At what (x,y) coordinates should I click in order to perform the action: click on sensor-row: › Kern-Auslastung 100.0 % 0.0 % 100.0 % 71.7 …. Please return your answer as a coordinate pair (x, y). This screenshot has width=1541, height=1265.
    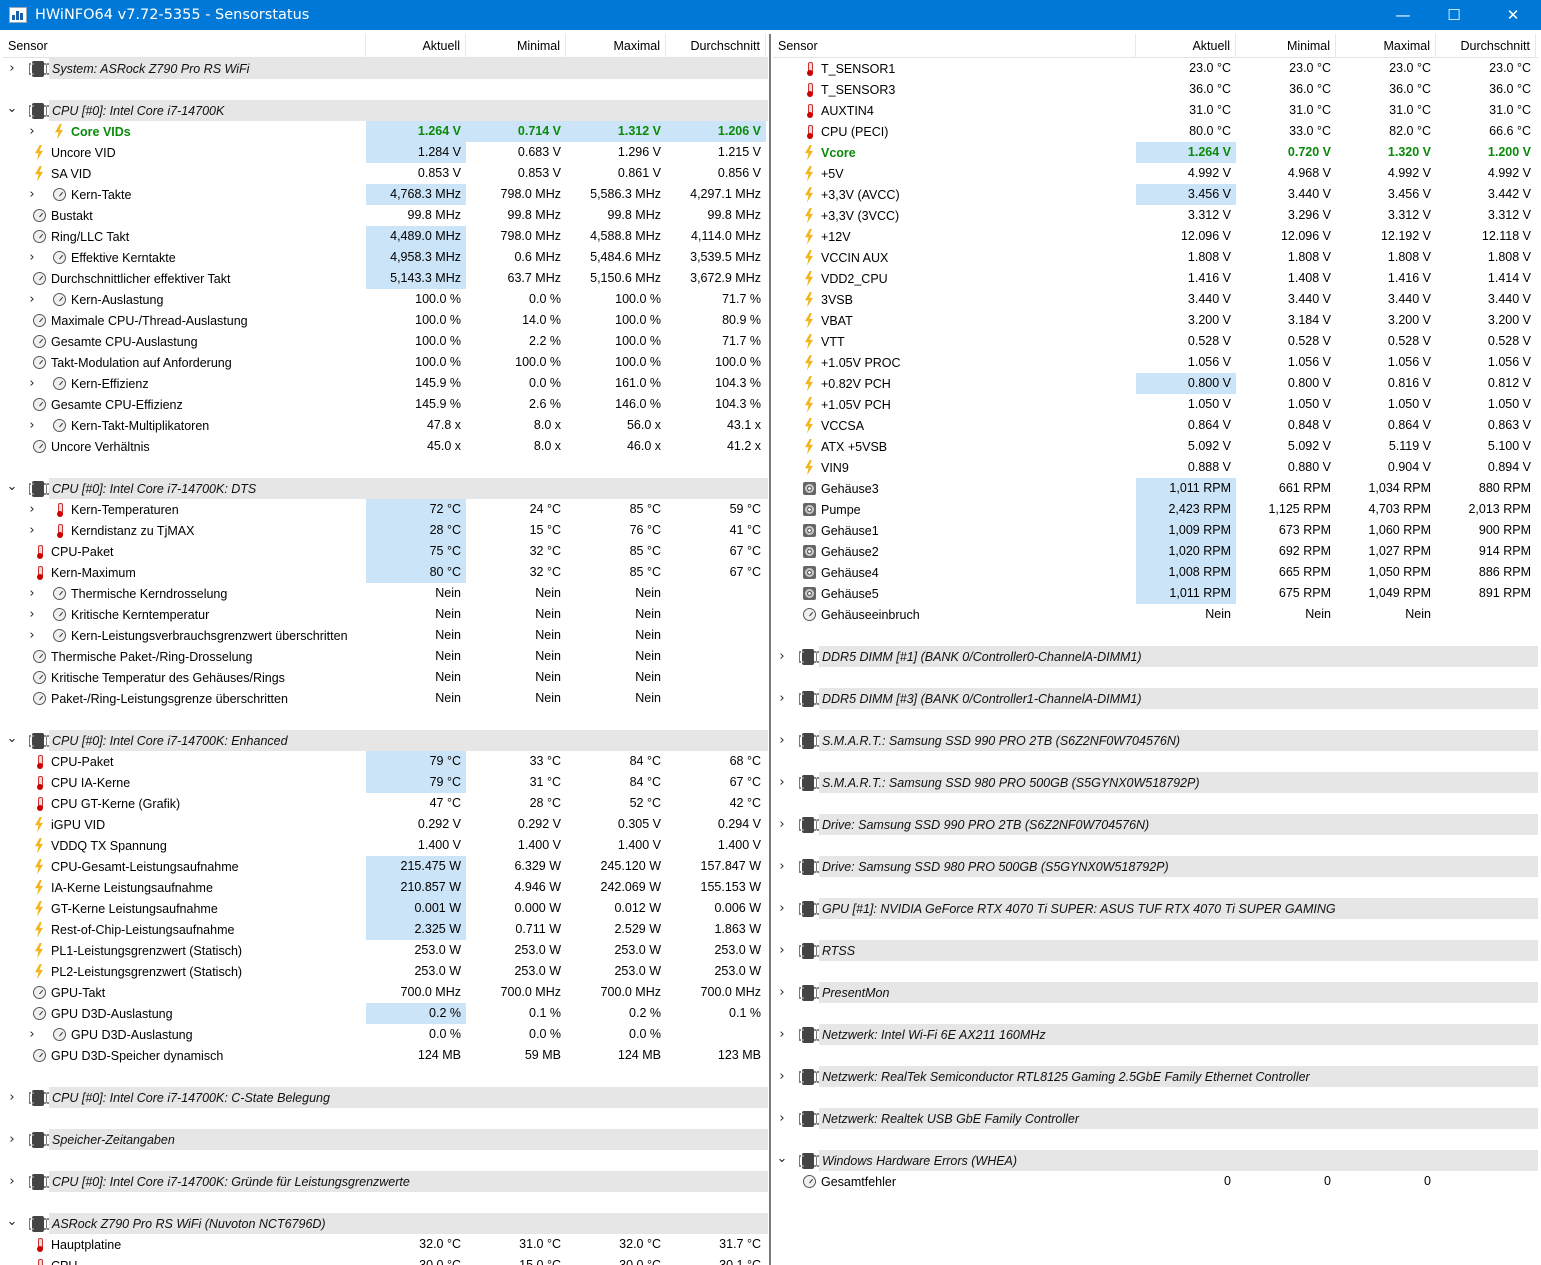
    Looking at the image, I should click on (385, 299).